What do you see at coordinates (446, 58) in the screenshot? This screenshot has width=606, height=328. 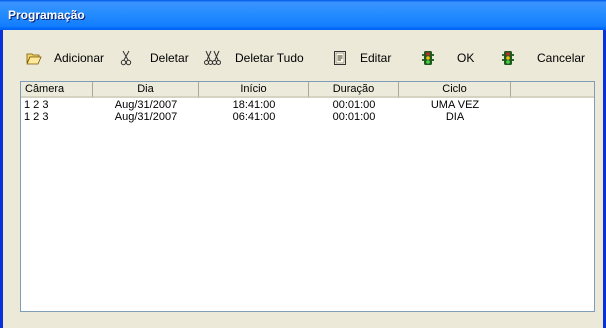 I see `ok-button: OK` at bounding box center [446, 58].